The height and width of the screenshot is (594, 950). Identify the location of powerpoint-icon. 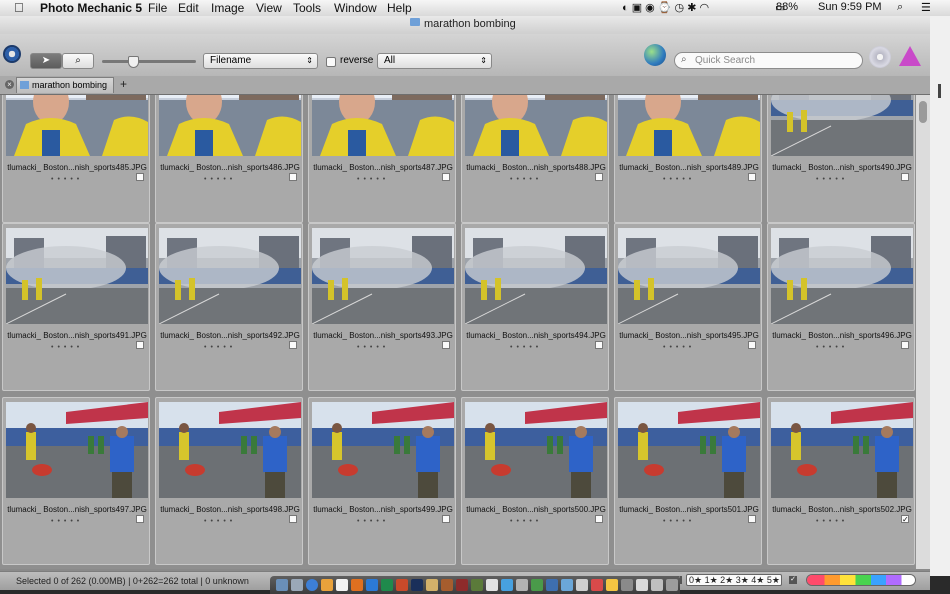
(402, 585).